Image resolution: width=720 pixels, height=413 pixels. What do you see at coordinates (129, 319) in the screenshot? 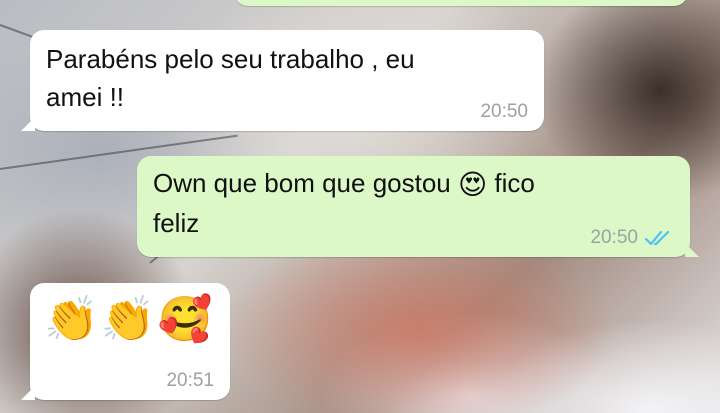
I see `emoji-message: 👏👏🥰` at bounding box center [129, 319].